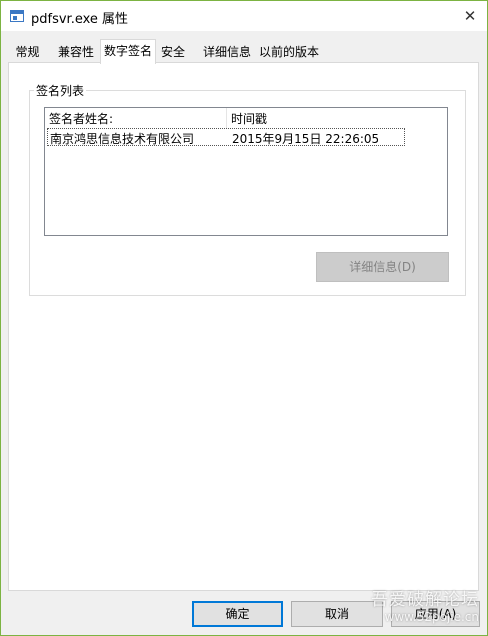 The image size is (488, 636). Describe the element at coordinates (425, 600) in the screenshot. I see `watermark-text: 吾爱破解论坛` at that location.